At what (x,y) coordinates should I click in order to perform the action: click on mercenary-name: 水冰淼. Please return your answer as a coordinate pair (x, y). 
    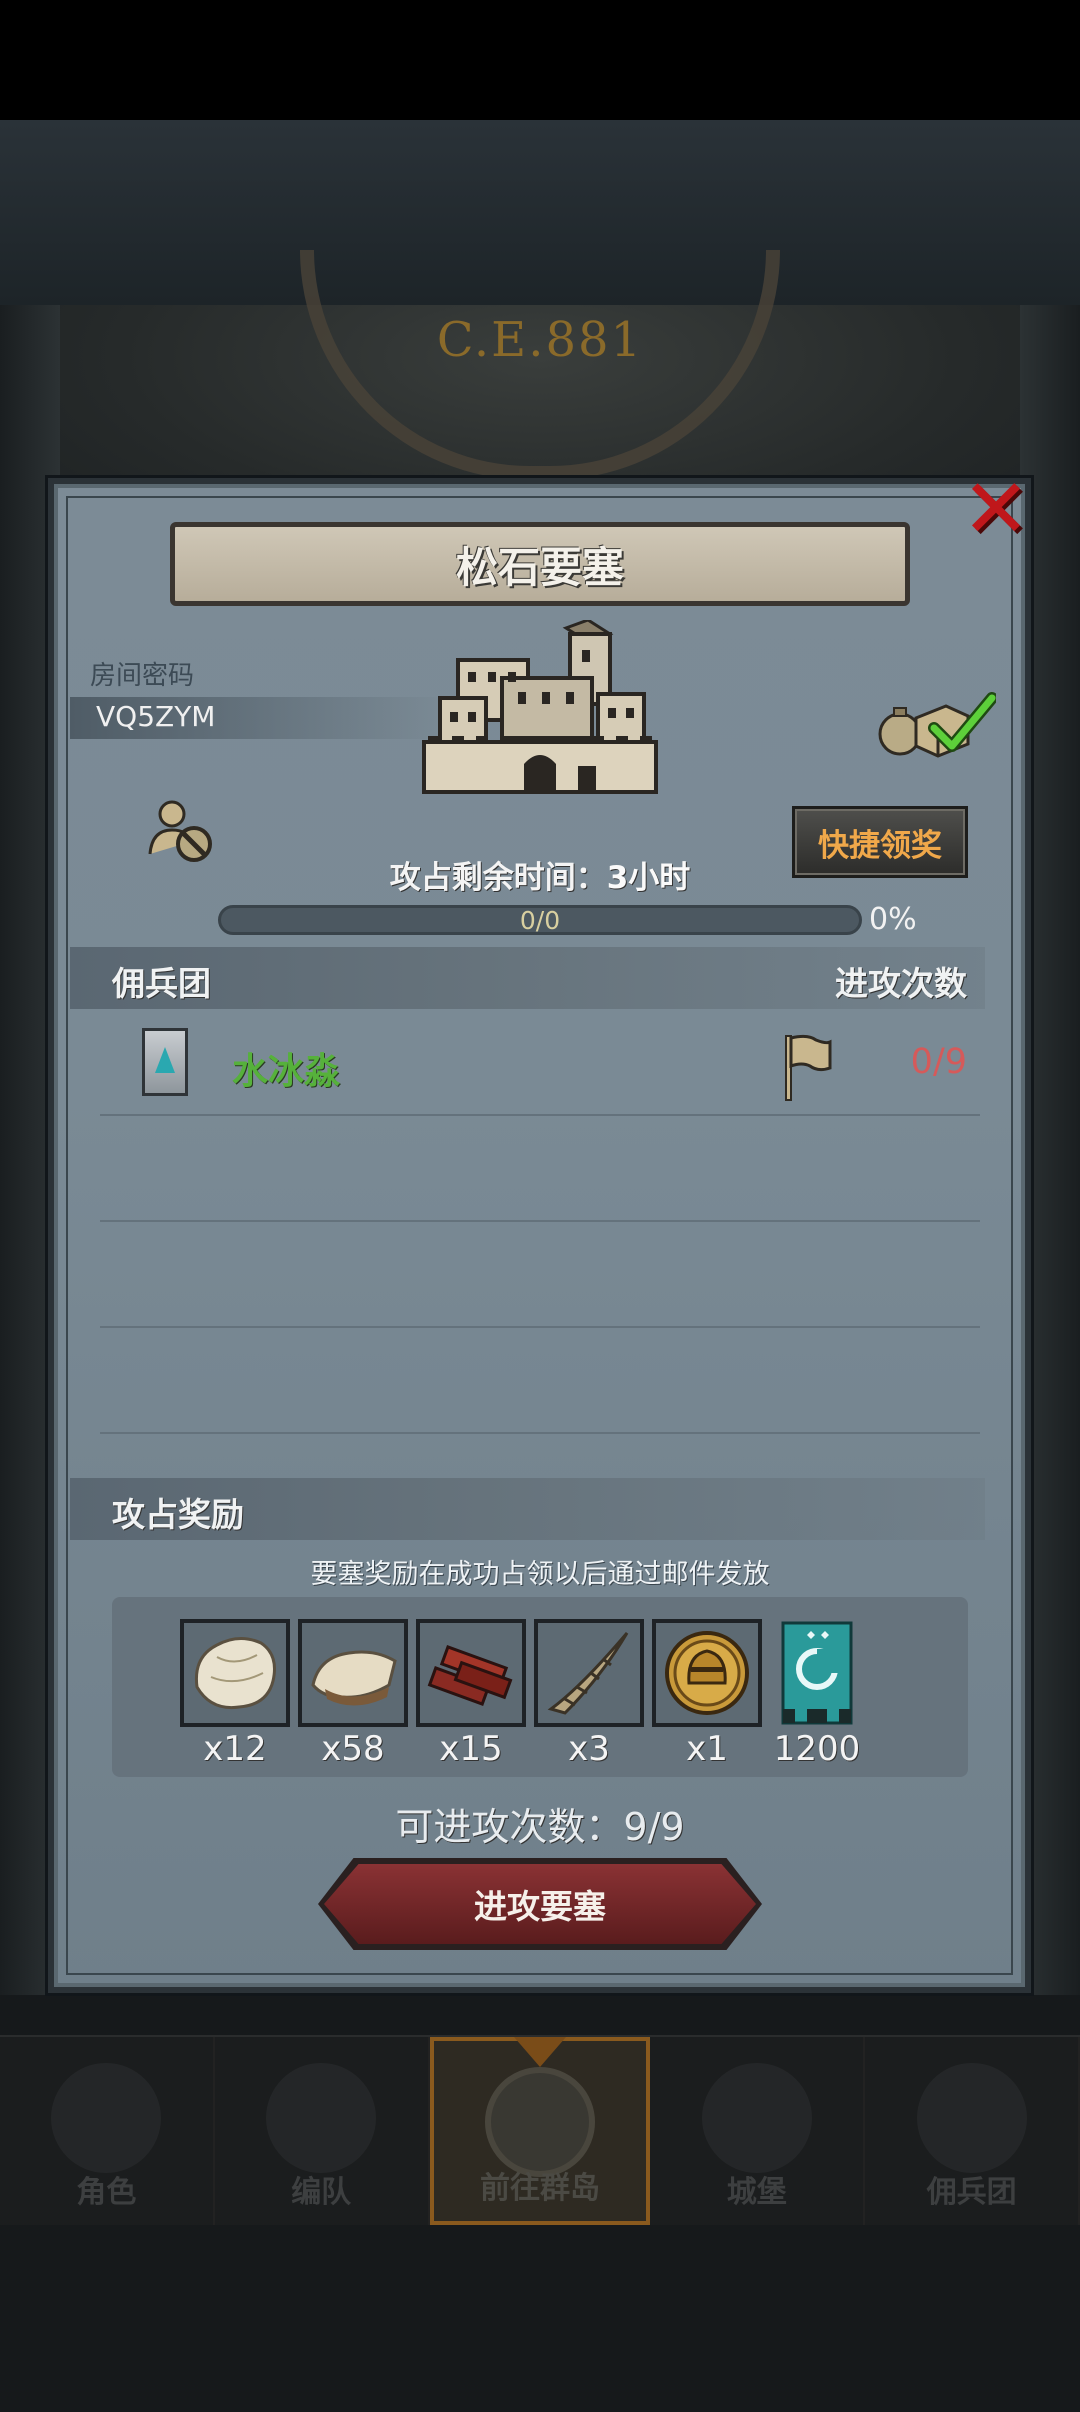
    Looking at the image, I should click on (286, 1071).